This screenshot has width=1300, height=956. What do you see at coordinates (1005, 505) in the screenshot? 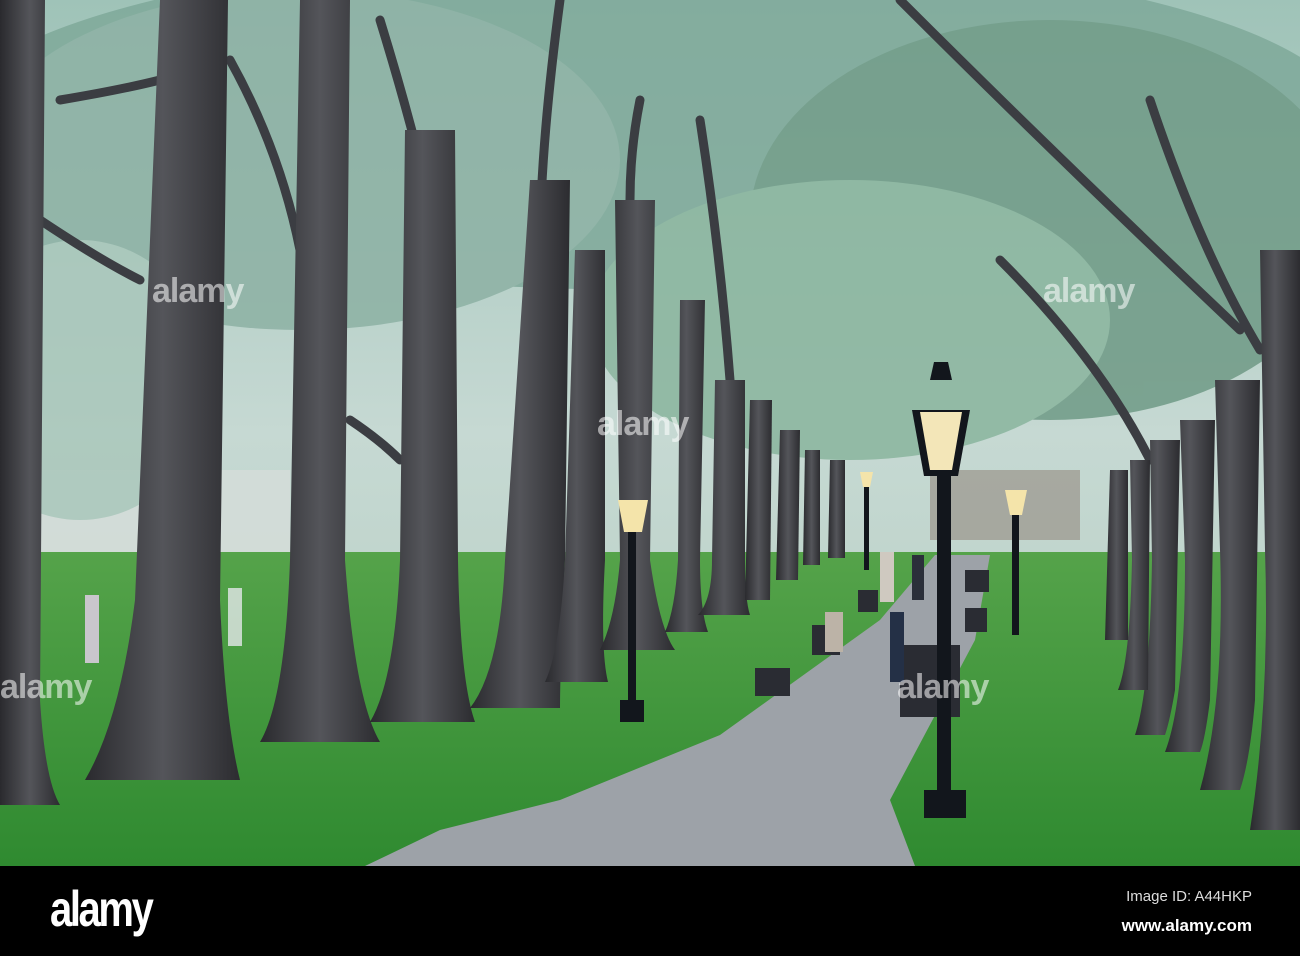
I see `background-building-right` at bounding box center [1005, 505].